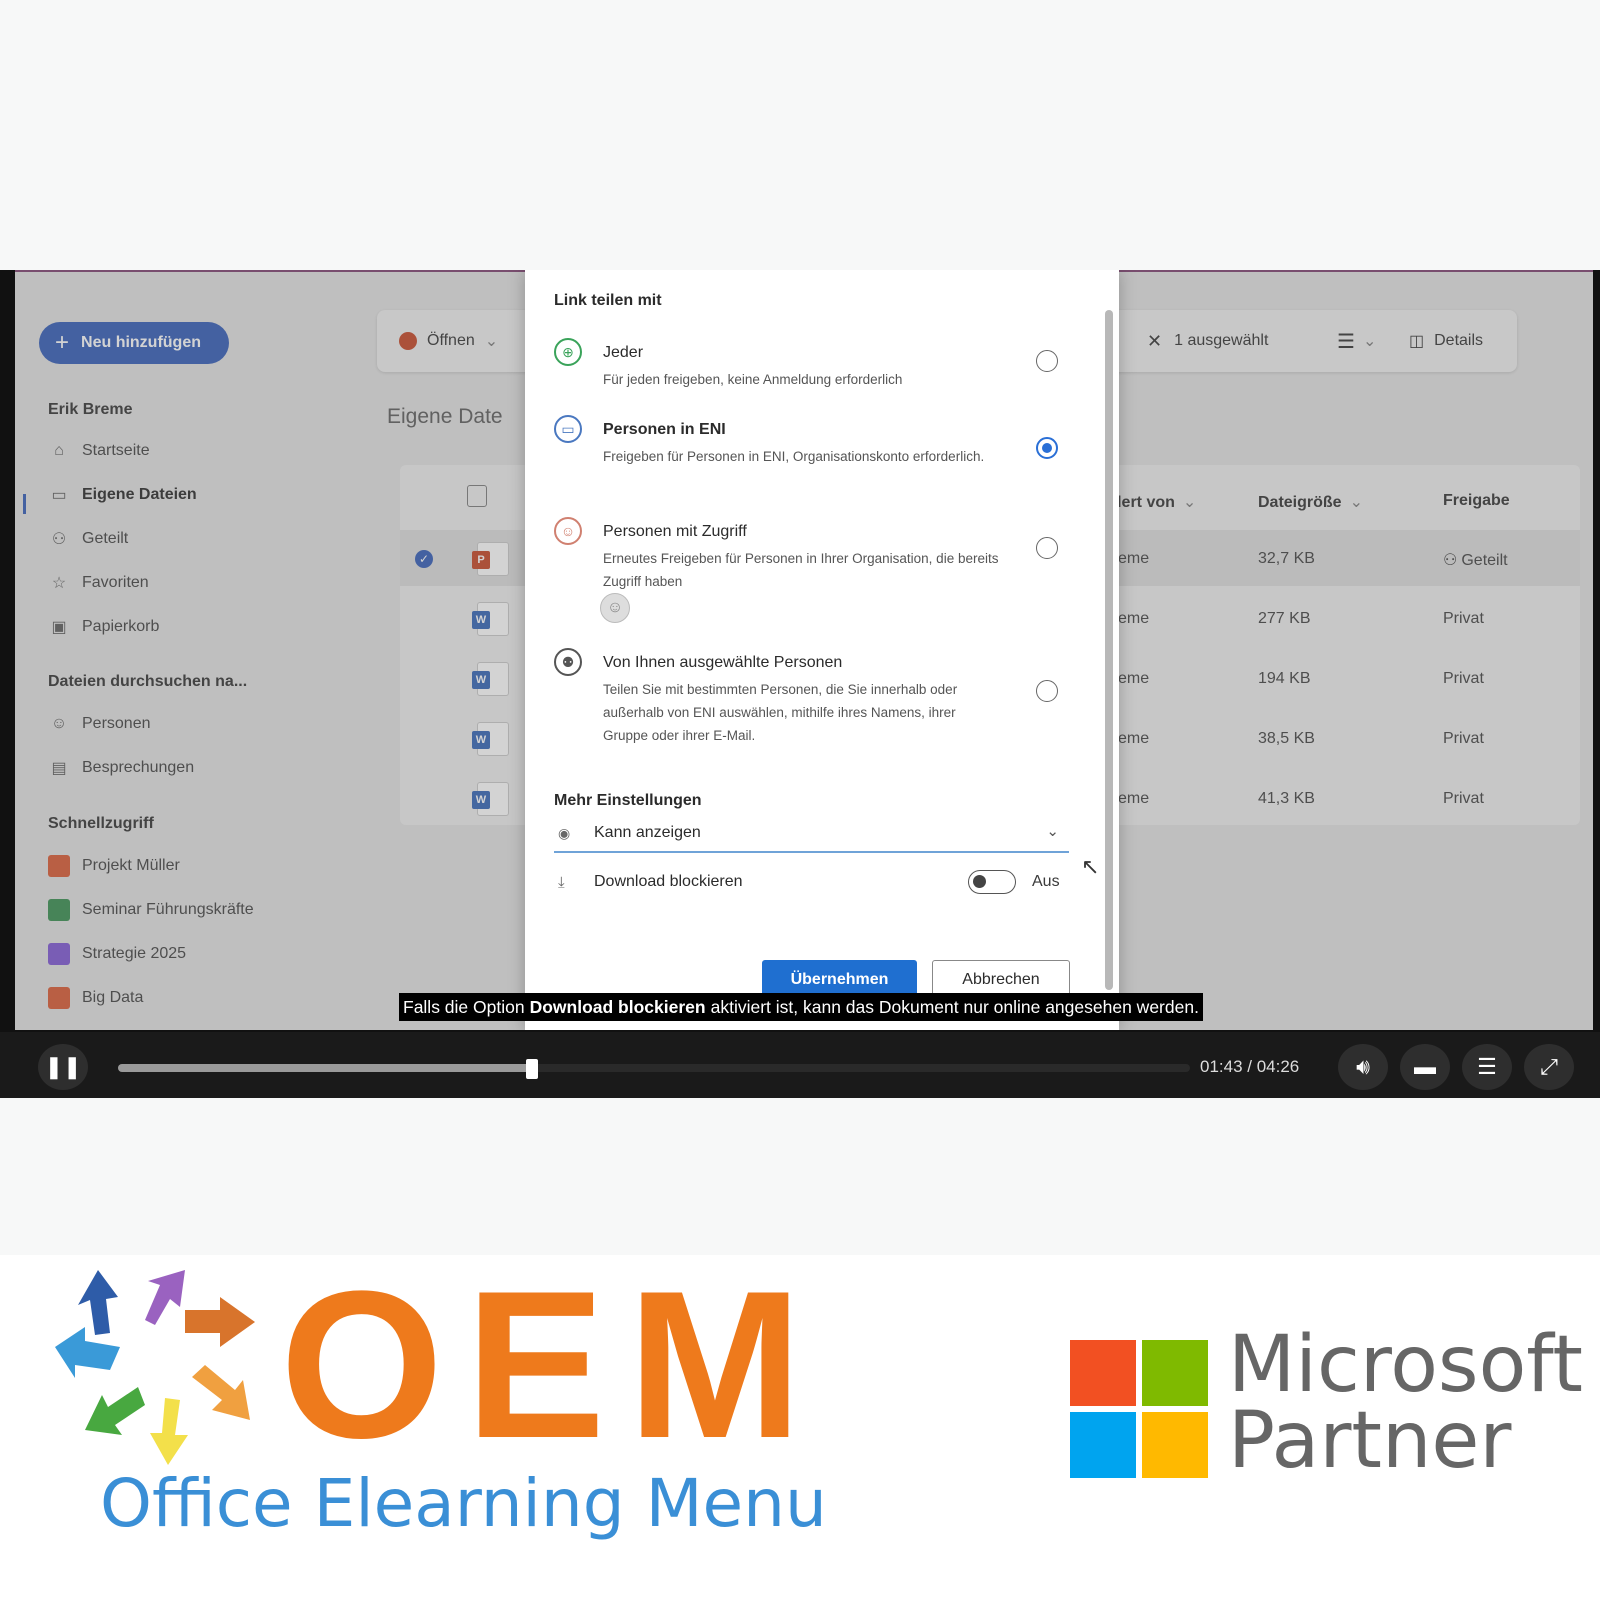 The width and height of the screenshot is (1600, 1600). I want to click on radio-everyone, so click(1047, 361).